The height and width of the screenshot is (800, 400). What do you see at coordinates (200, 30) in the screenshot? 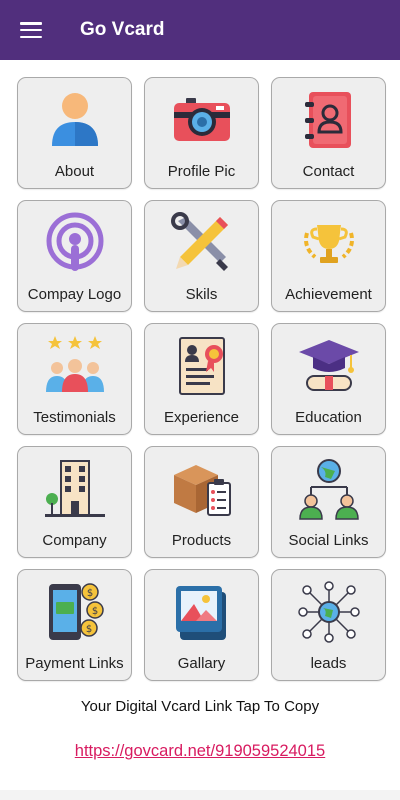
I see `app-bar: Go Vcard` at bounding box center [200, 30].